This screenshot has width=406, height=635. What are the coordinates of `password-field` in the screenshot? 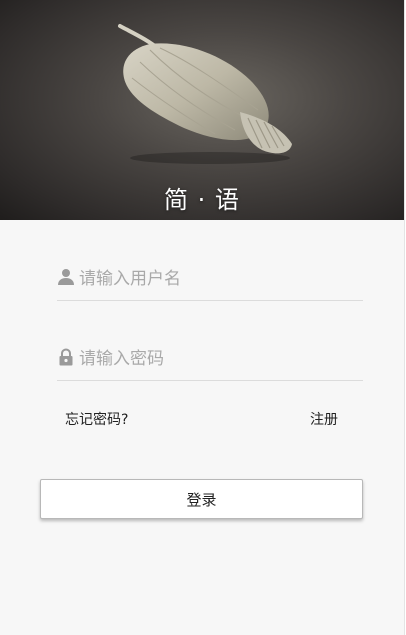 It's located at (210, 360).